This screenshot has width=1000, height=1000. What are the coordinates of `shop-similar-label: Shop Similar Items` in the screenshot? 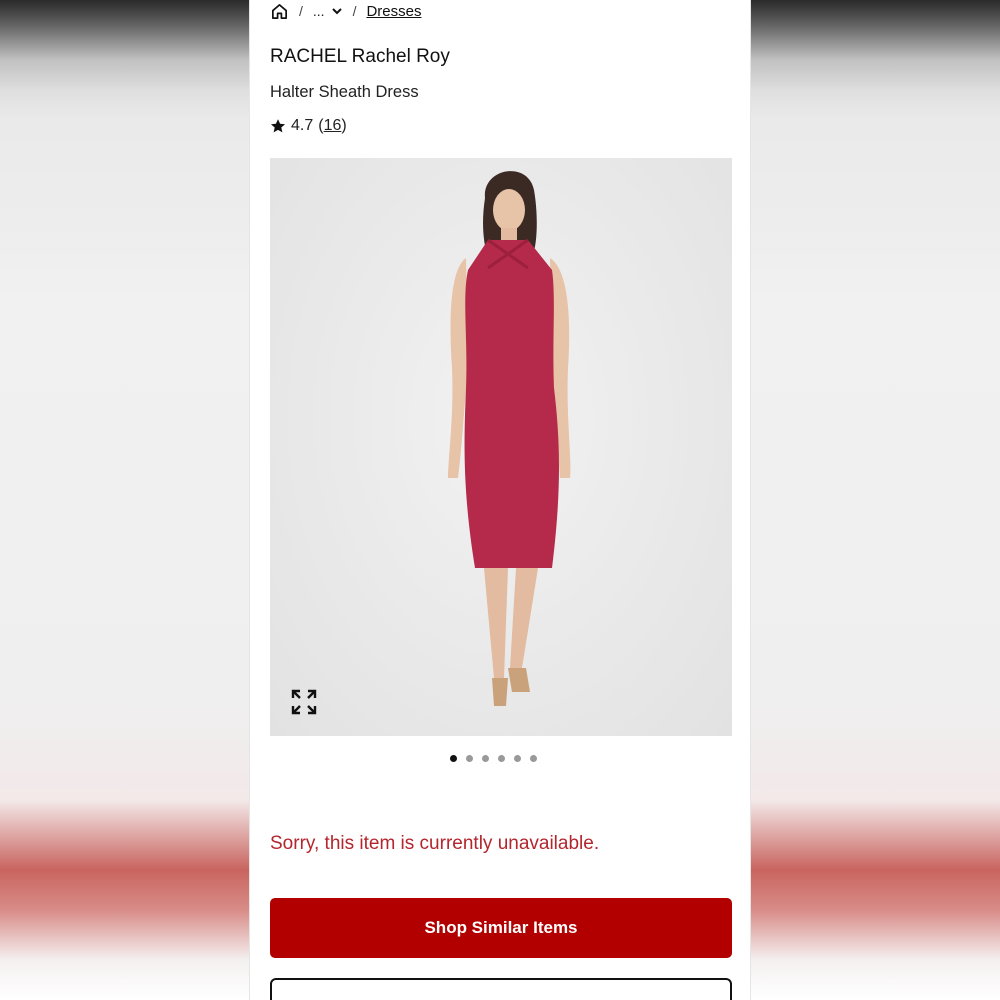 It's located at (501, 927).